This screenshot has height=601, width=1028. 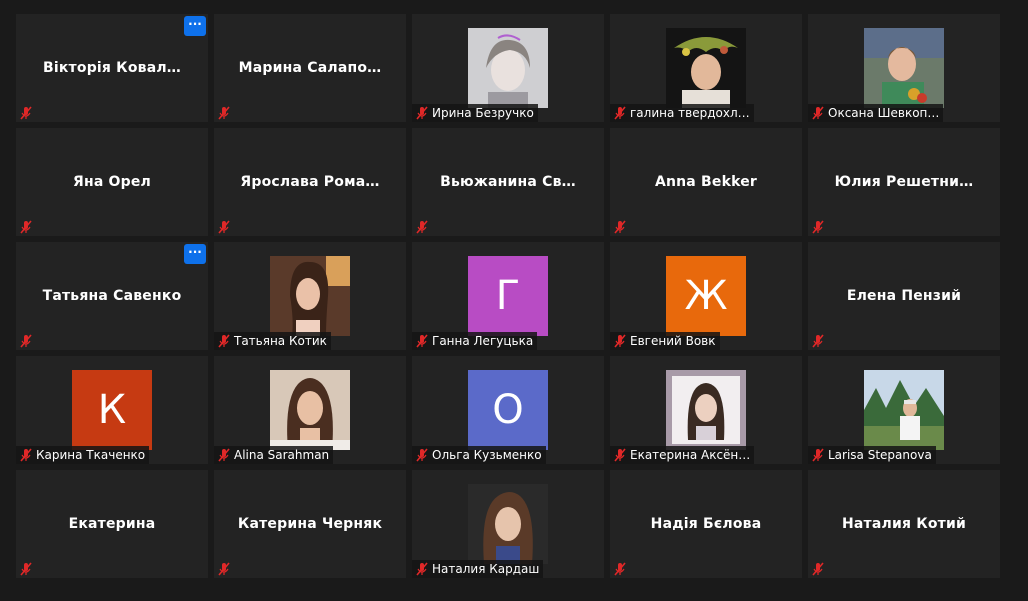 I want to click on participant-tile: Екатерина, so click(x=112, y=524).